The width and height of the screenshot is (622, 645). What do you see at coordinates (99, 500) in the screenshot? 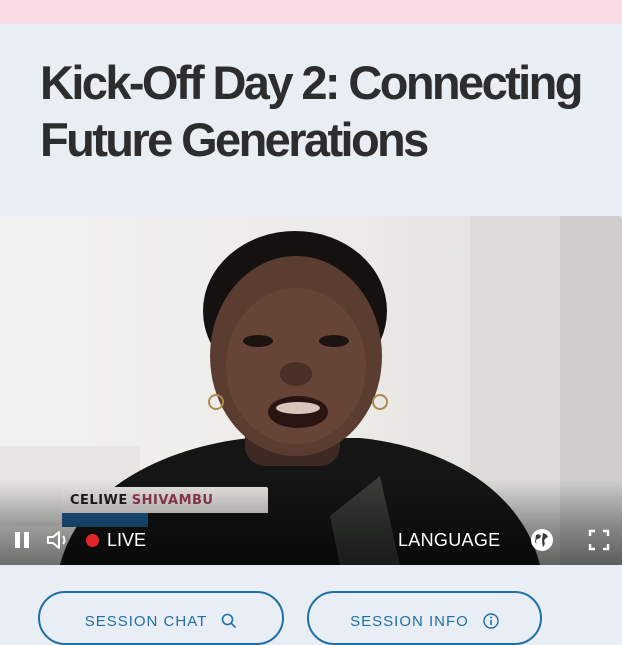
I see `speaker-first-name: CELIWE` at bounding box center [99, 500].